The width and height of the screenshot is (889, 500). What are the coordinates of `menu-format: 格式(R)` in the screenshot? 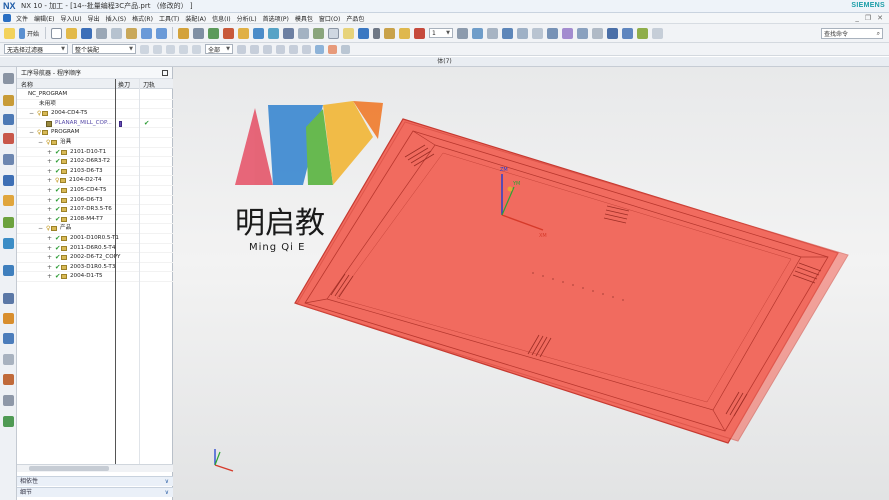 It's located at (142, 18).